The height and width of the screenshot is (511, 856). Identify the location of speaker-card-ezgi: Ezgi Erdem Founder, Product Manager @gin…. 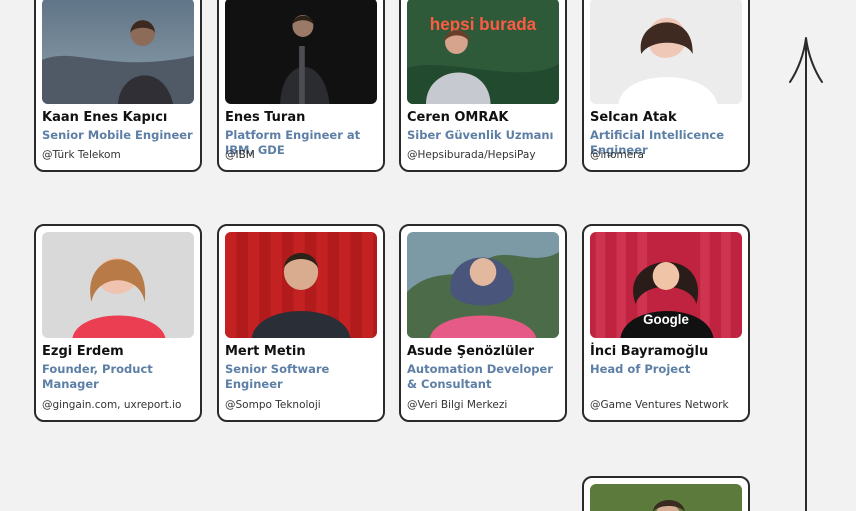
(118, 323).